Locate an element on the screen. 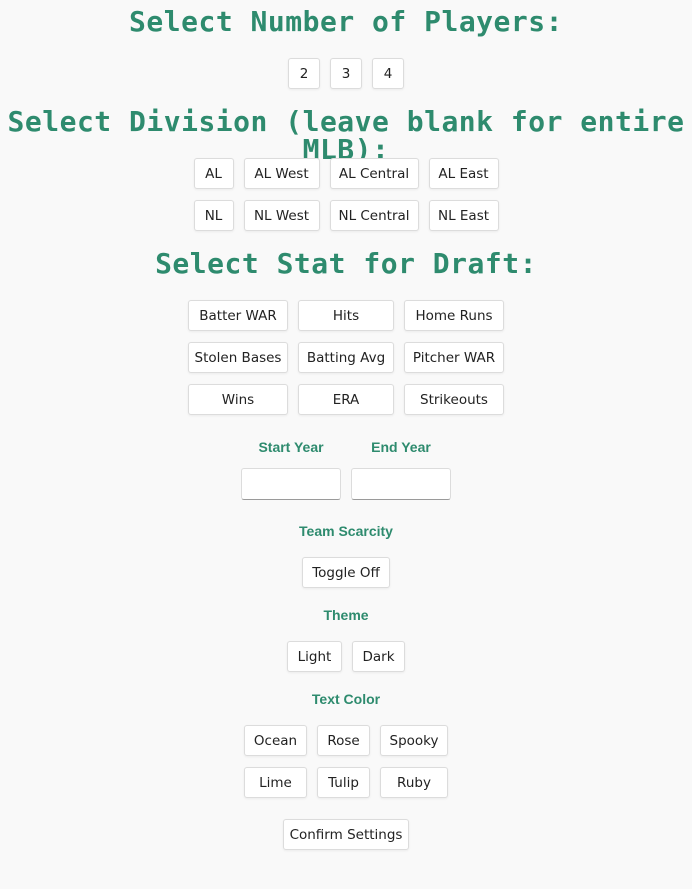  theme-row: Light Dark is located at coordinates (346, 656).